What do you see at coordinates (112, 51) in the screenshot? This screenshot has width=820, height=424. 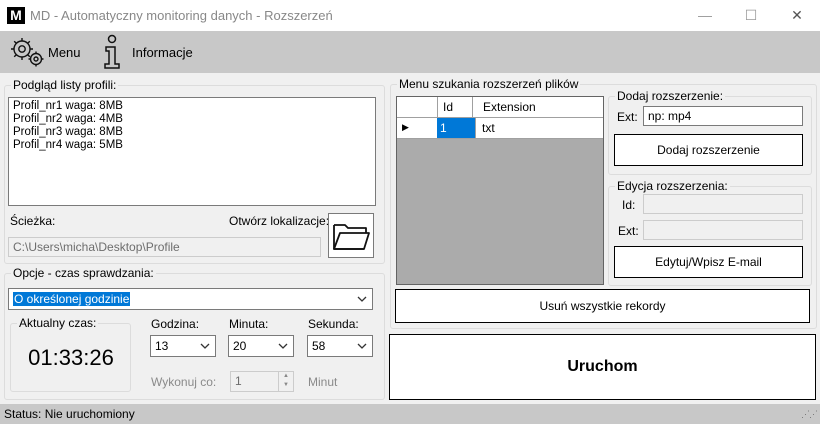 I see `info-icon` at bounding box center [112, 51].